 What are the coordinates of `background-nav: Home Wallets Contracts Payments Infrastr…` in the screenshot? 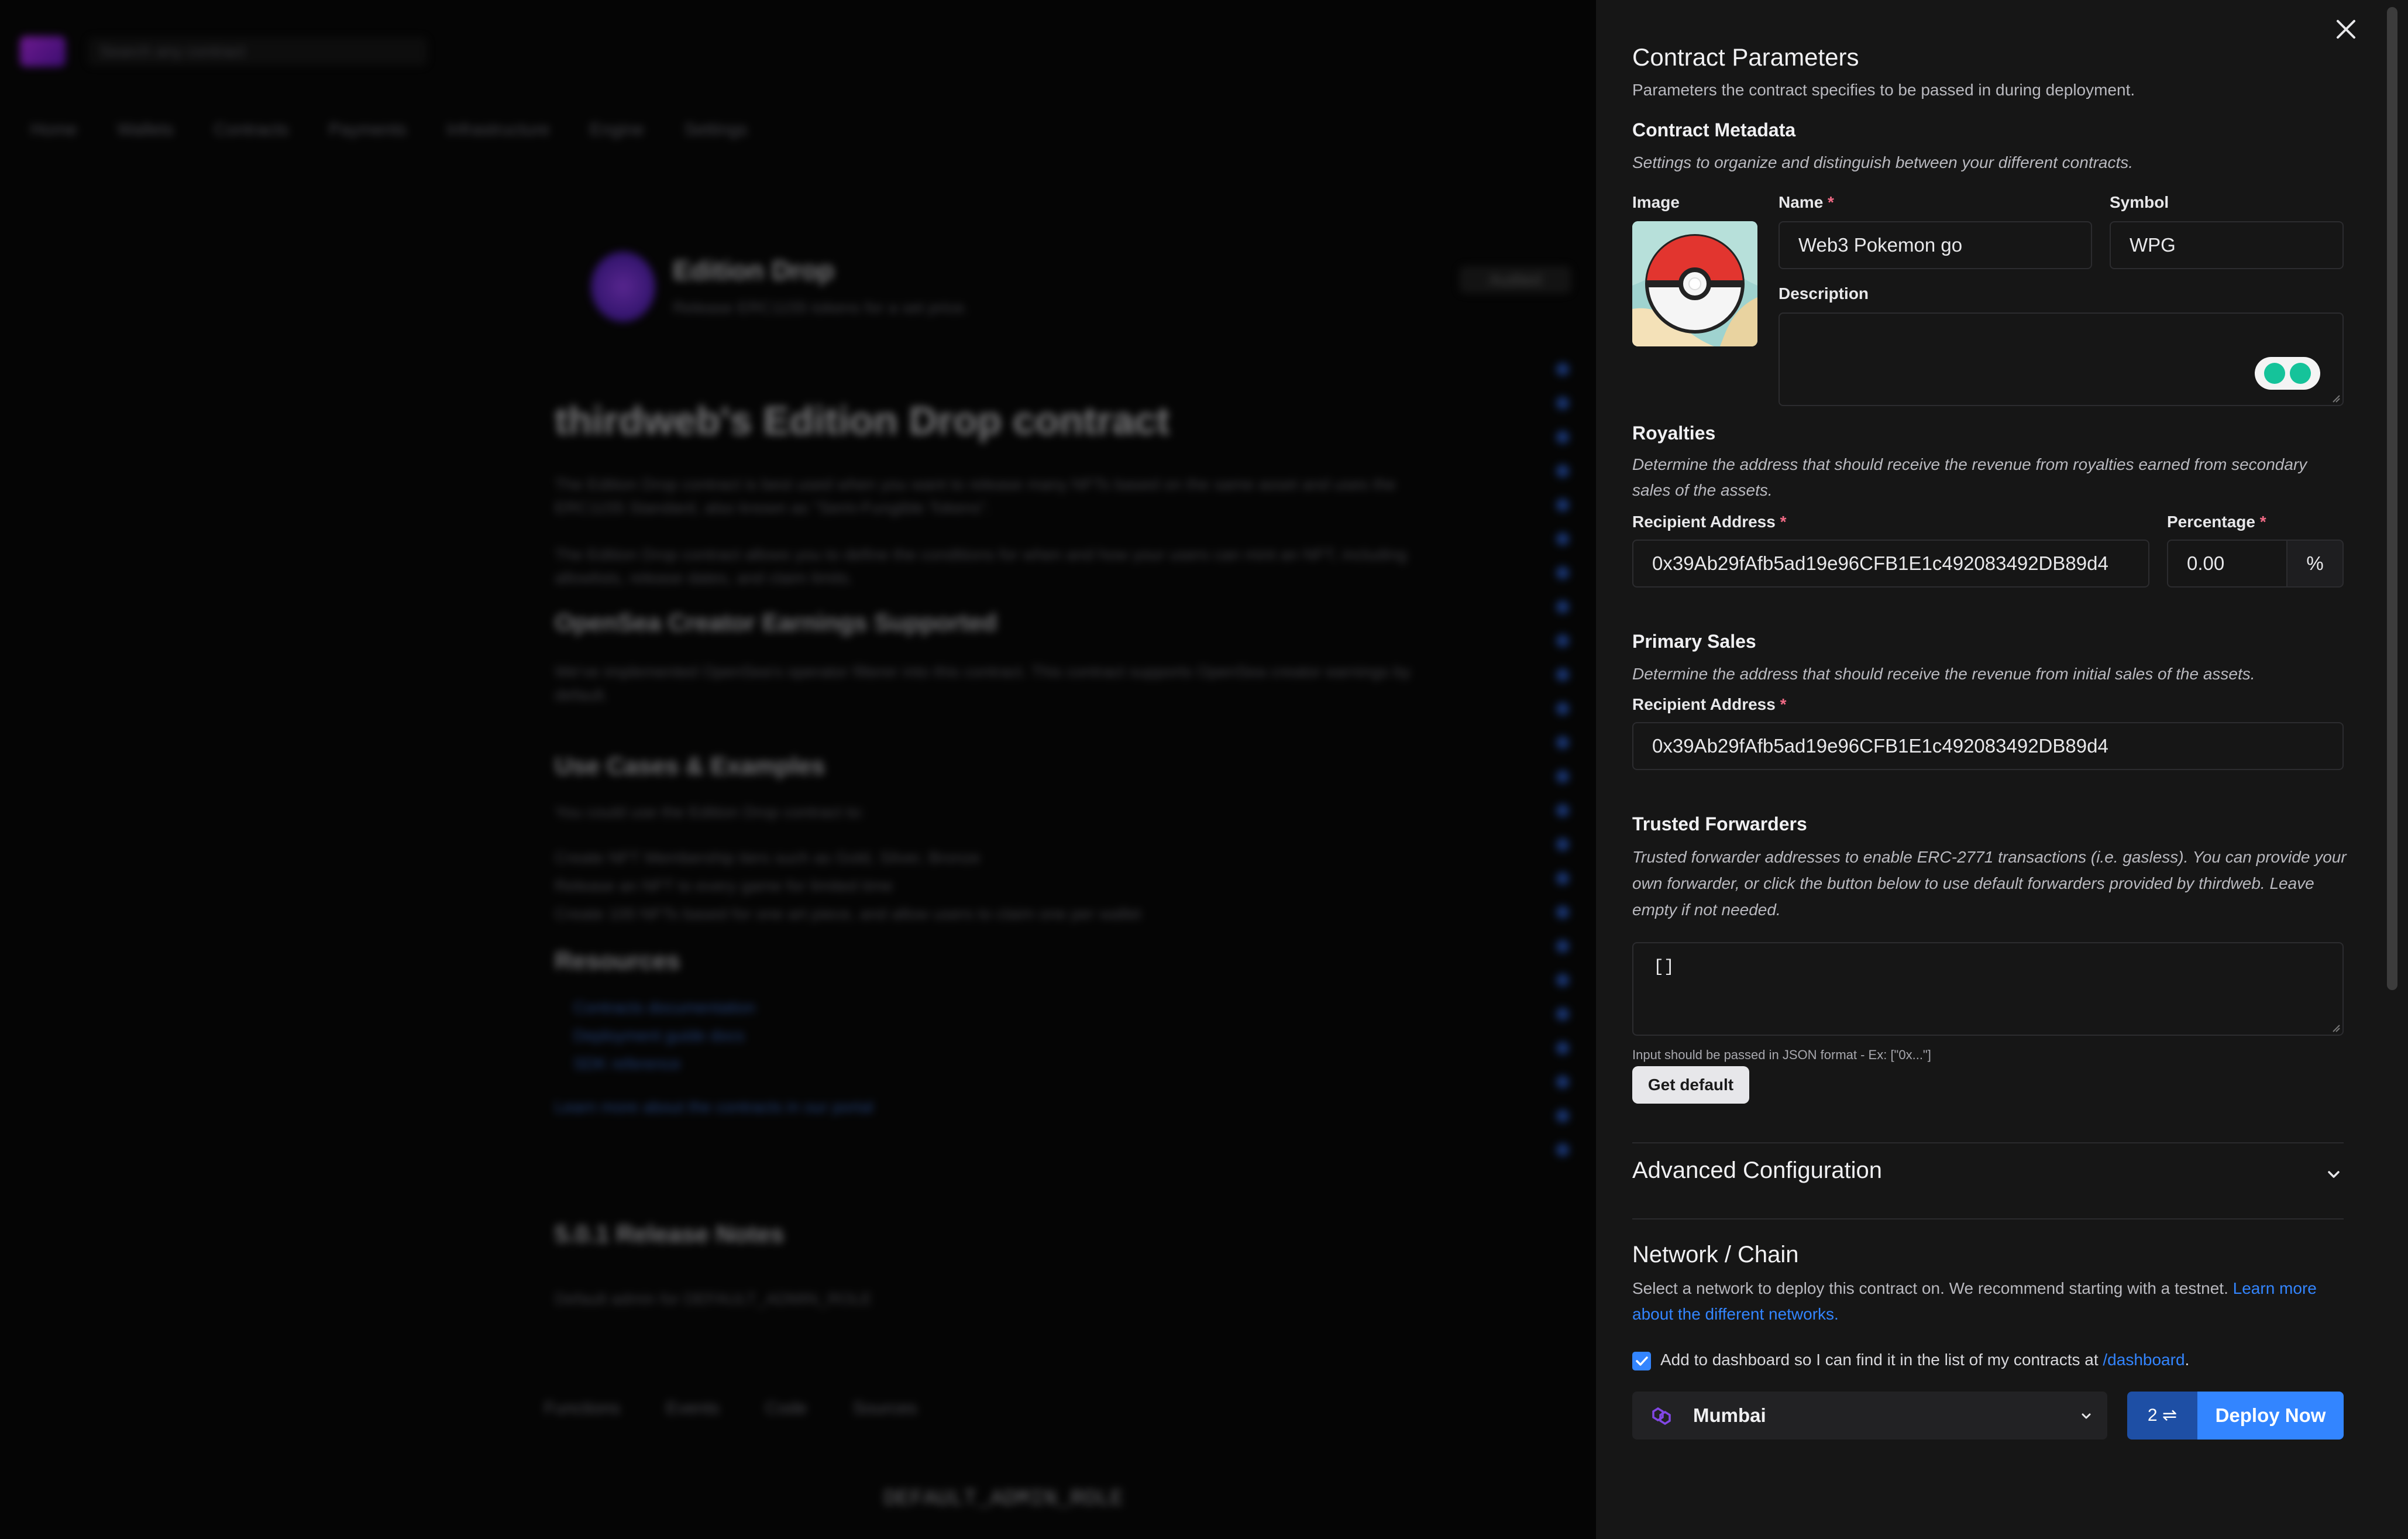 It's located at (389, 130).